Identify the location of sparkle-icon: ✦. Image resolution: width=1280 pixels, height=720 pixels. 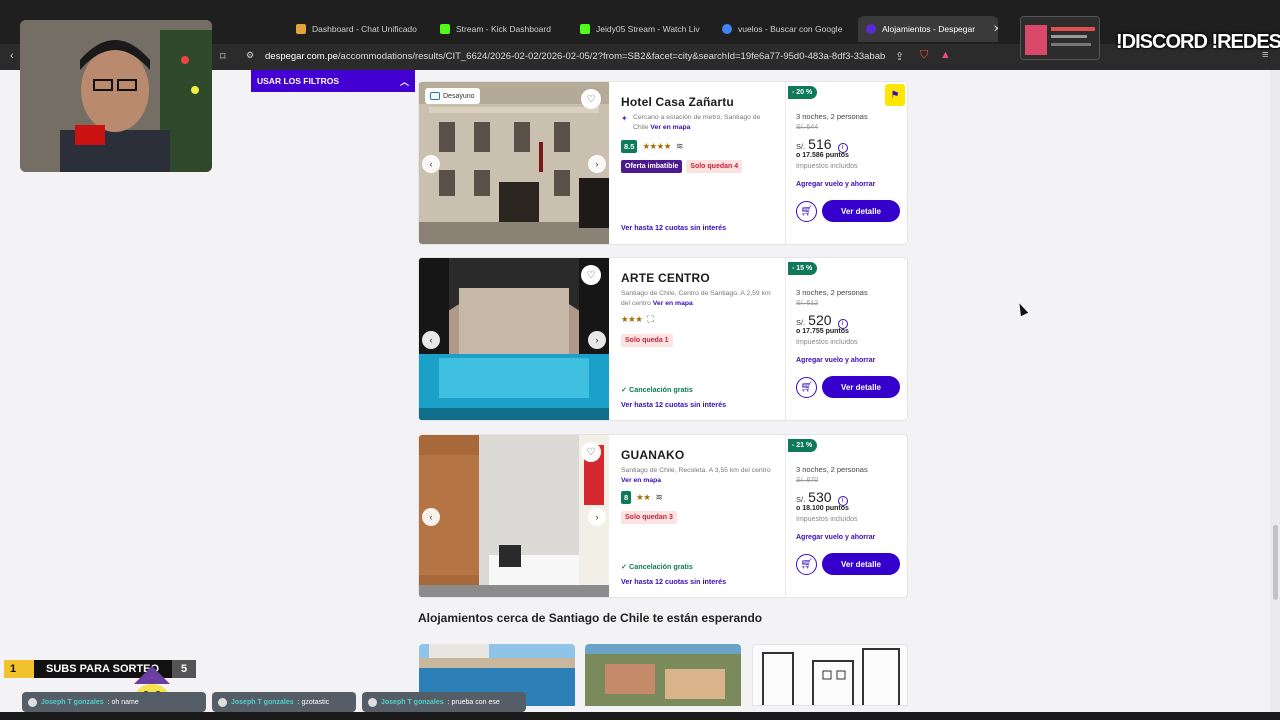
(624, 118).